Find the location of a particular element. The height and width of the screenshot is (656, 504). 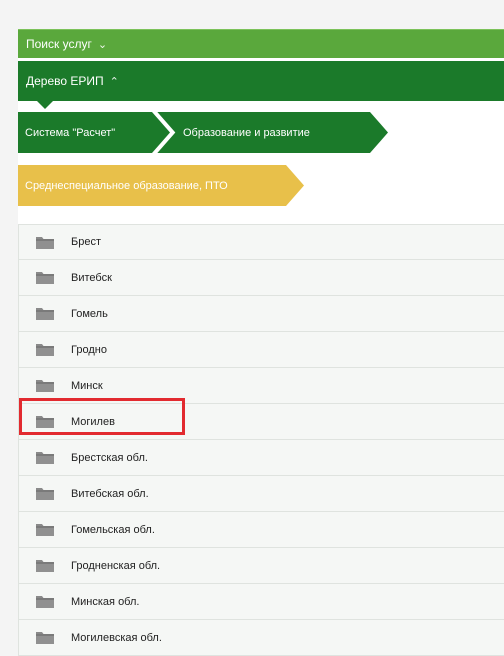

chevron-down-icon: ⌄ is located at coordinates (102, 44).